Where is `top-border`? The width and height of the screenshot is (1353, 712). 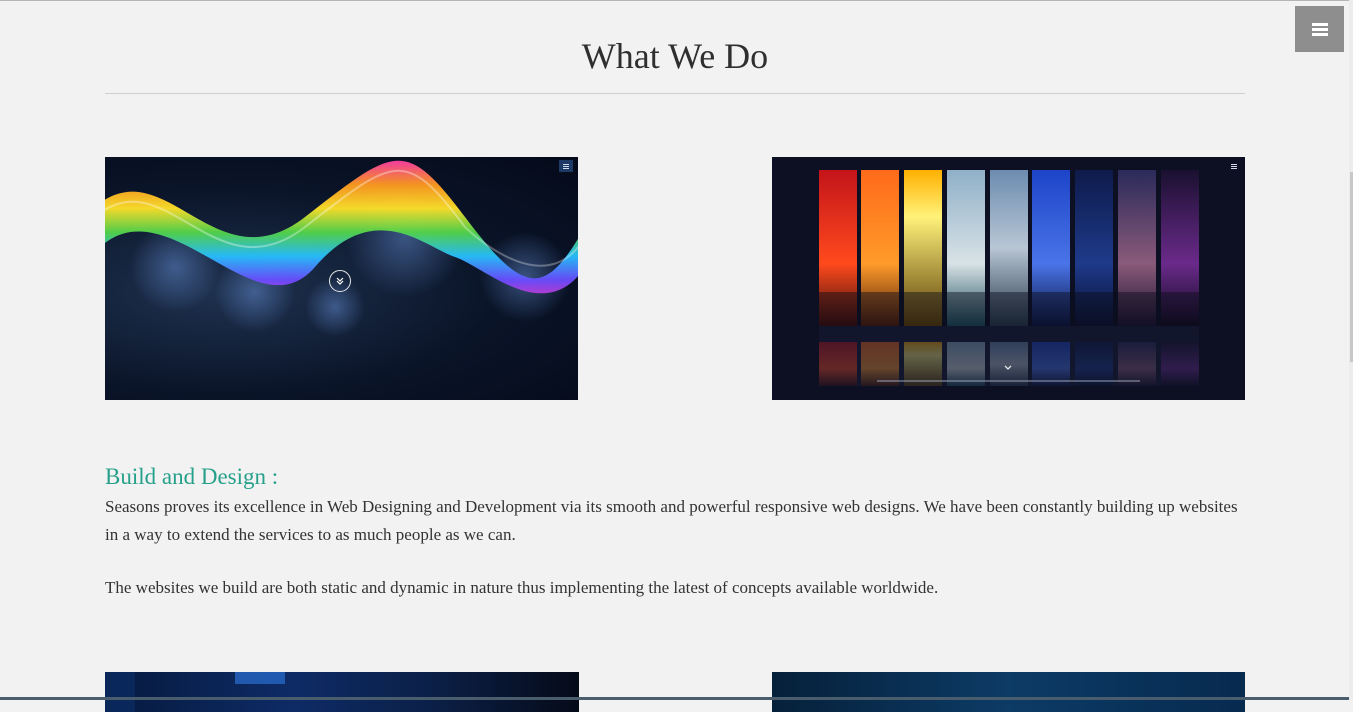
top-border is located at coordinates (676, 0).